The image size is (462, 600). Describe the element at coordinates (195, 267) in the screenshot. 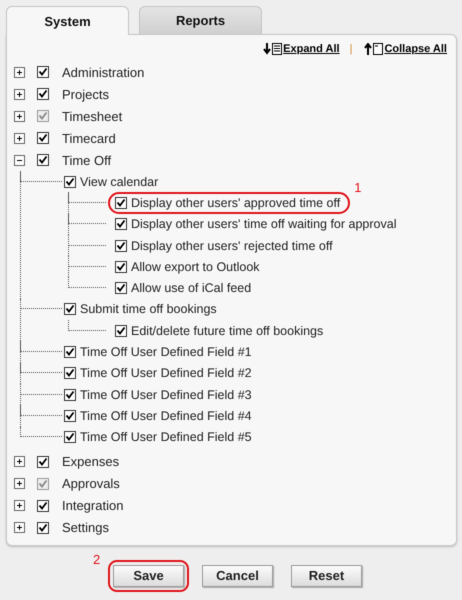

I see `tree-item-label: Allow export to Outlook` at that location.